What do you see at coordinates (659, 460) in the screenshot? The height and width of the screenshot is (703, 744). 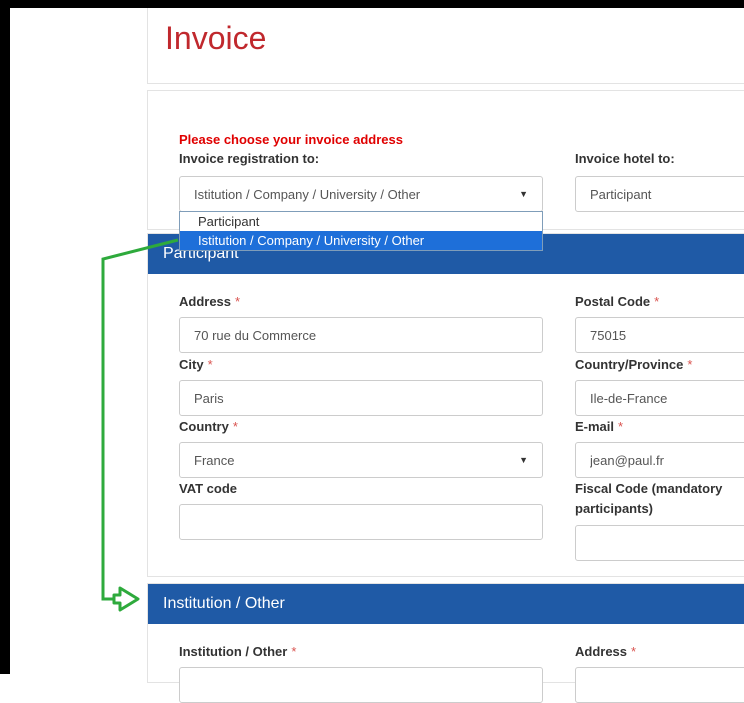 I see `email-field` at bounding box center [659, 460].